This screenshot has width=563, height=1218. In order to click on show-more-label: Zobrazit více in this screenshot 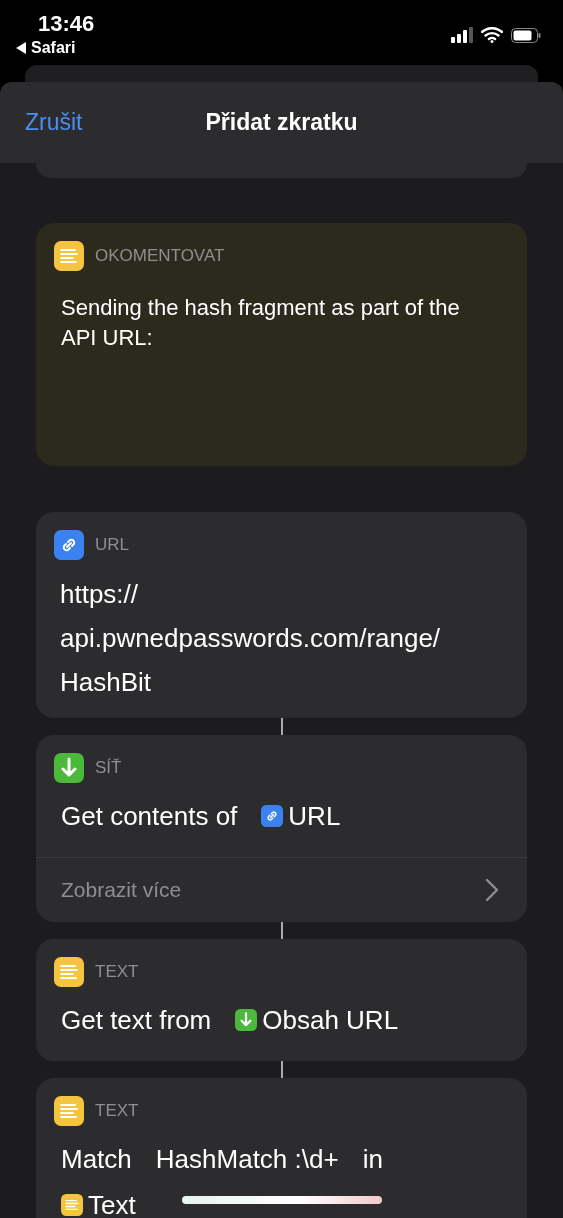, I will do `click(121, 890)`.